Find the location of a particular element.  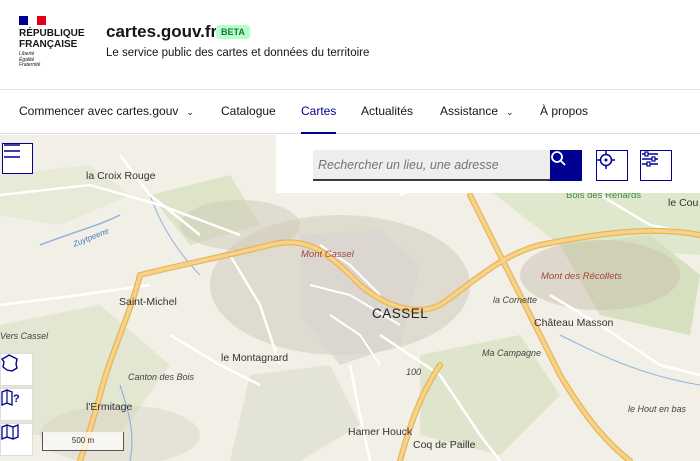

place-label: Ma Campagne is located at coordinates (512, 353).